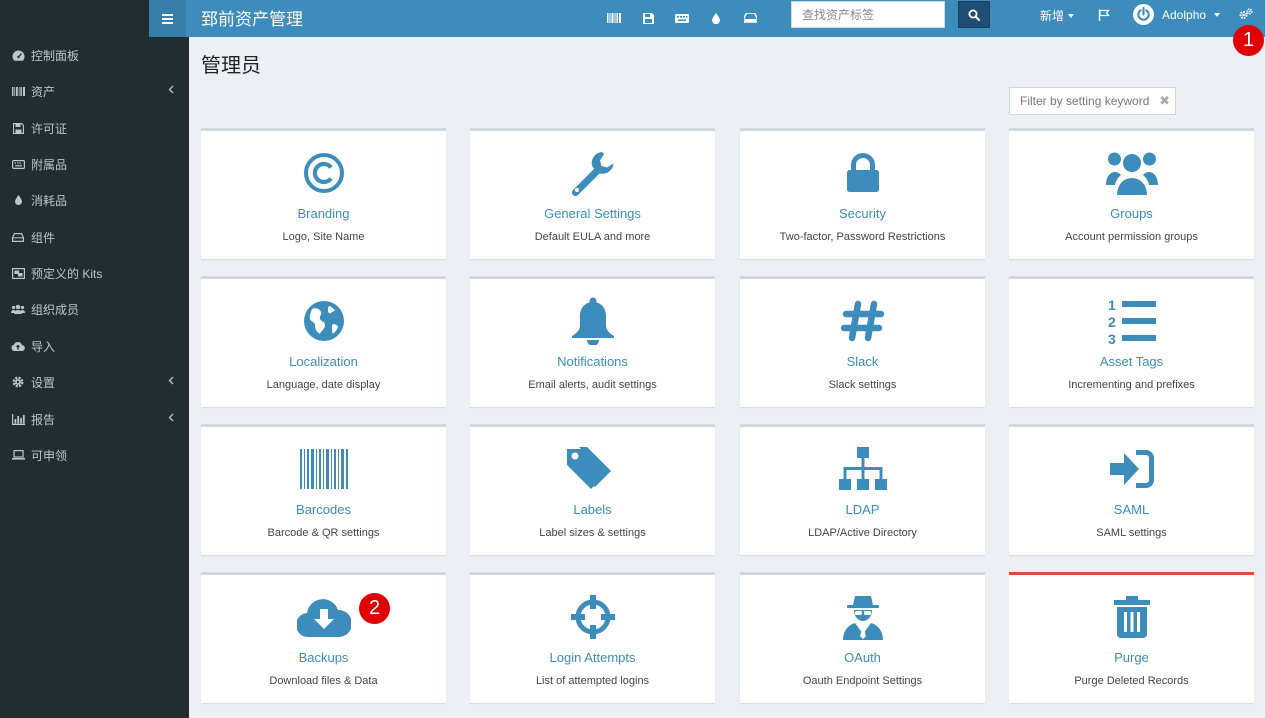 The width and height of the screenshot is (1265, 718). Describe the element at coordinates (49, 200) in the screenshot. I see `sidebar-item-label: 消耗品` at that location.